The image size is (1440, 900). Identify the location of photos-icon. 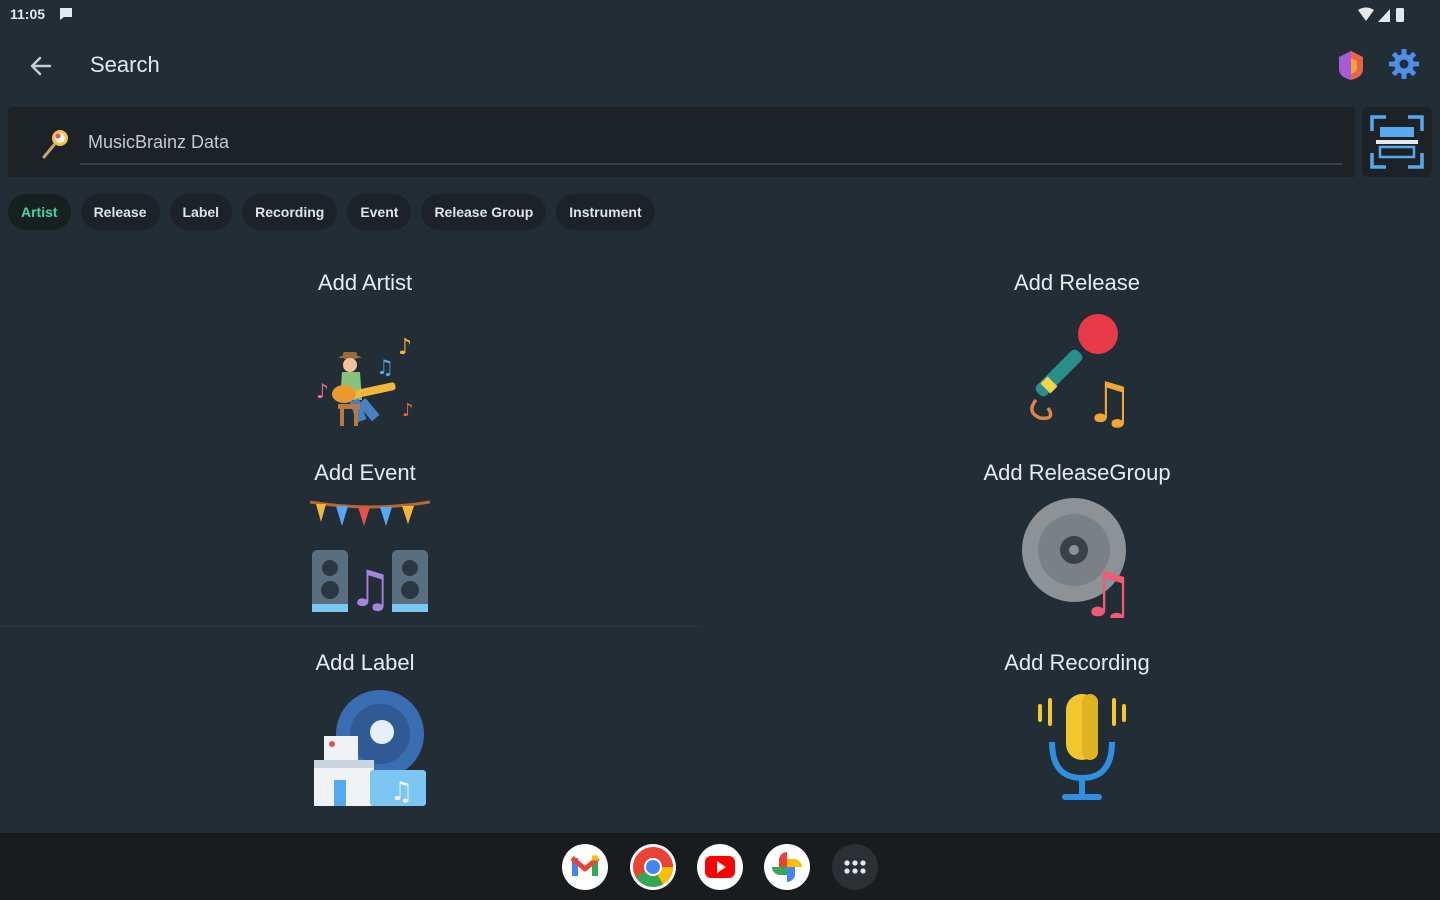
(787, 867).